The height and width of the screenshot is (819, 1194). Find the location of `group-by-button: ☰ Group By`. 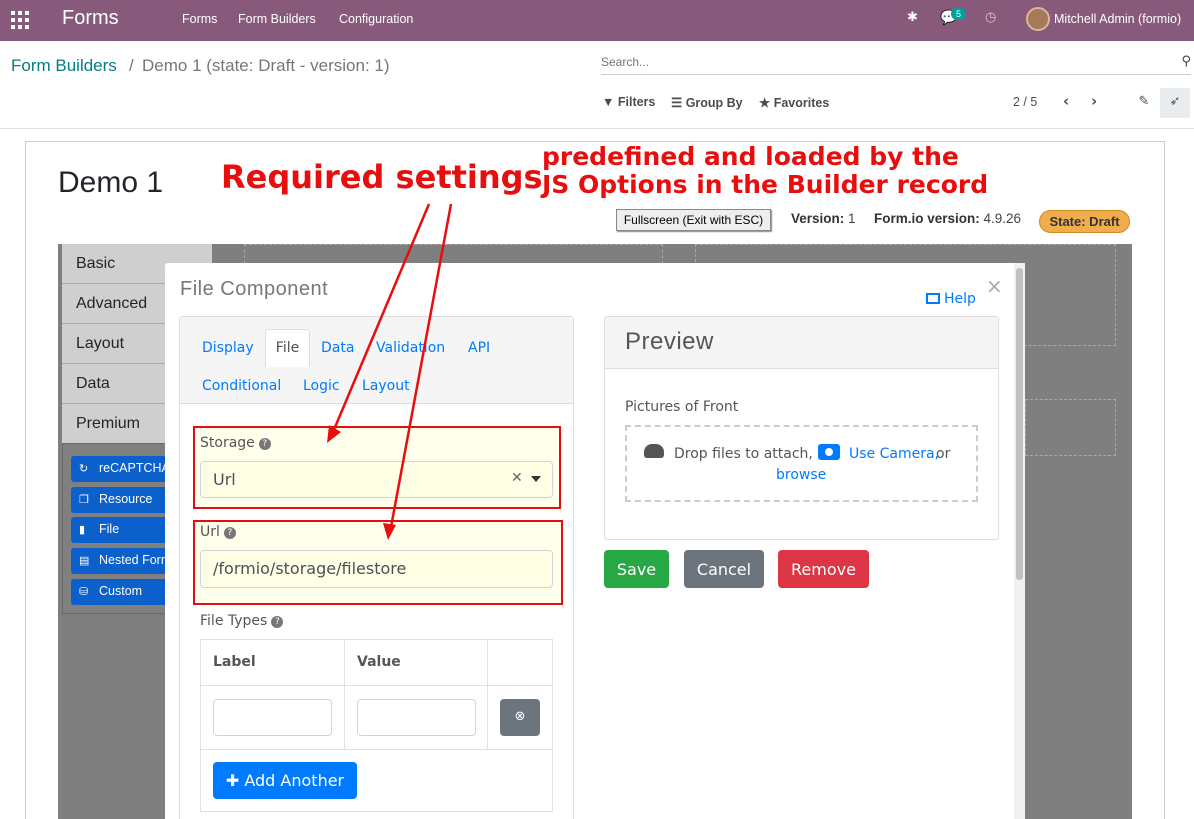

group-by-button: ☰ Group By is located at coordinates (707, 102).